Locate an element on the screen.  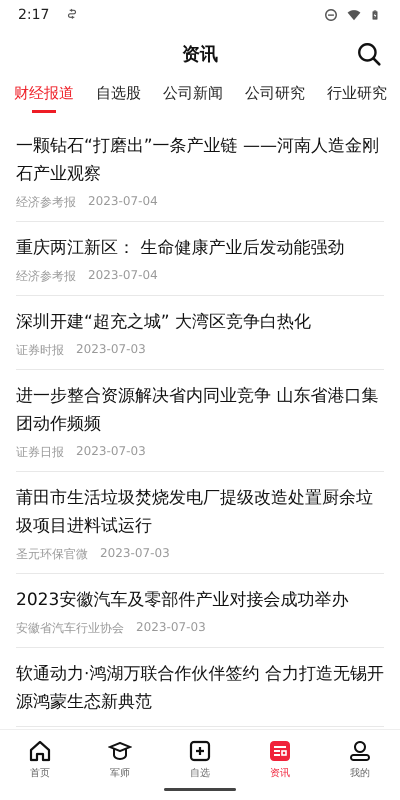
search-icon is located at coordinates (369, 54).